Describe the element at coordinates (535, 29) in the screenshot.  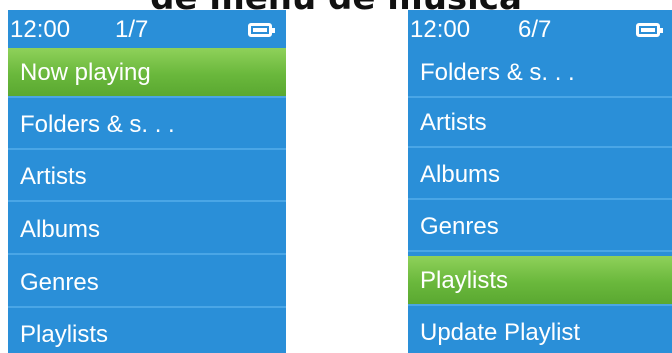
I see `page-indicator: 6/7` at that location.